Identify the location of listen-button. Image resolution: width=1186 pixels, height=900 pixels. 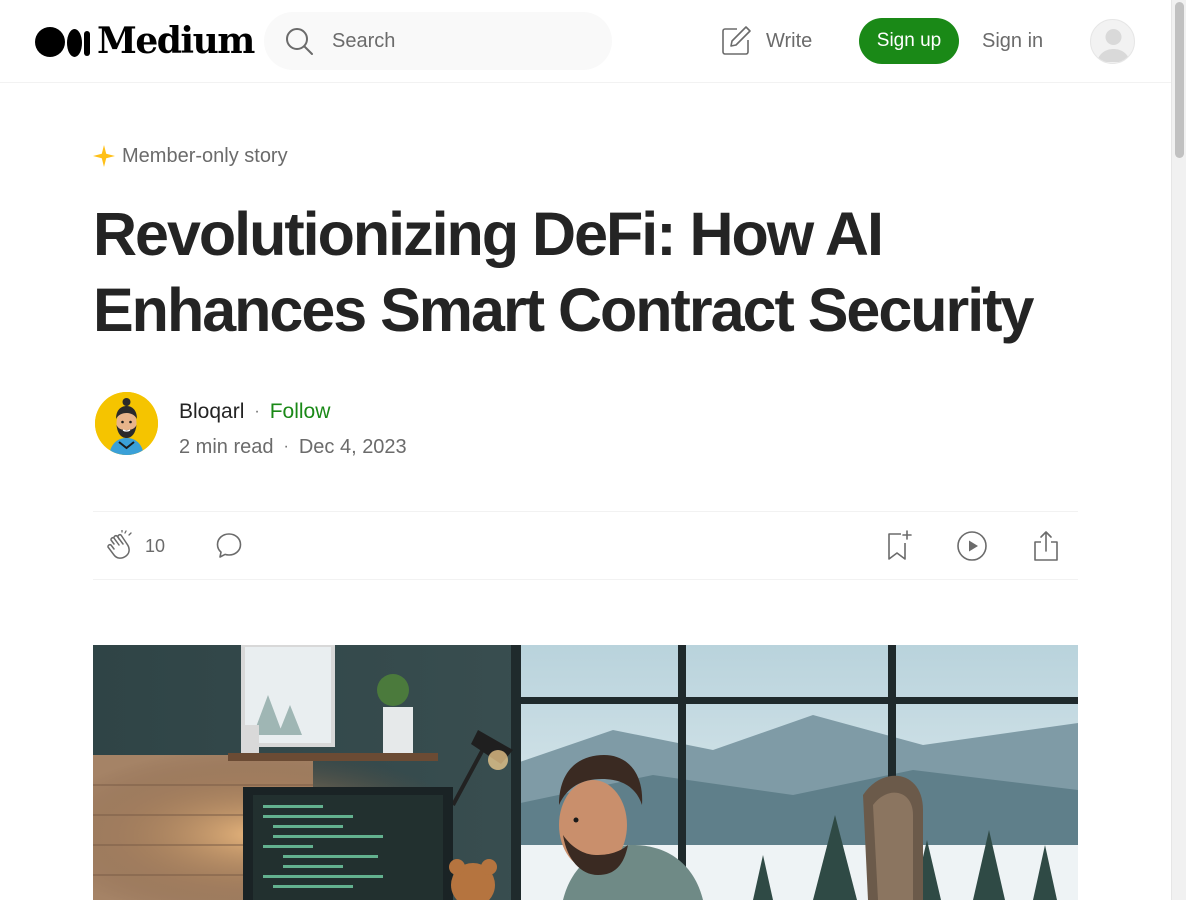
(972, 548).